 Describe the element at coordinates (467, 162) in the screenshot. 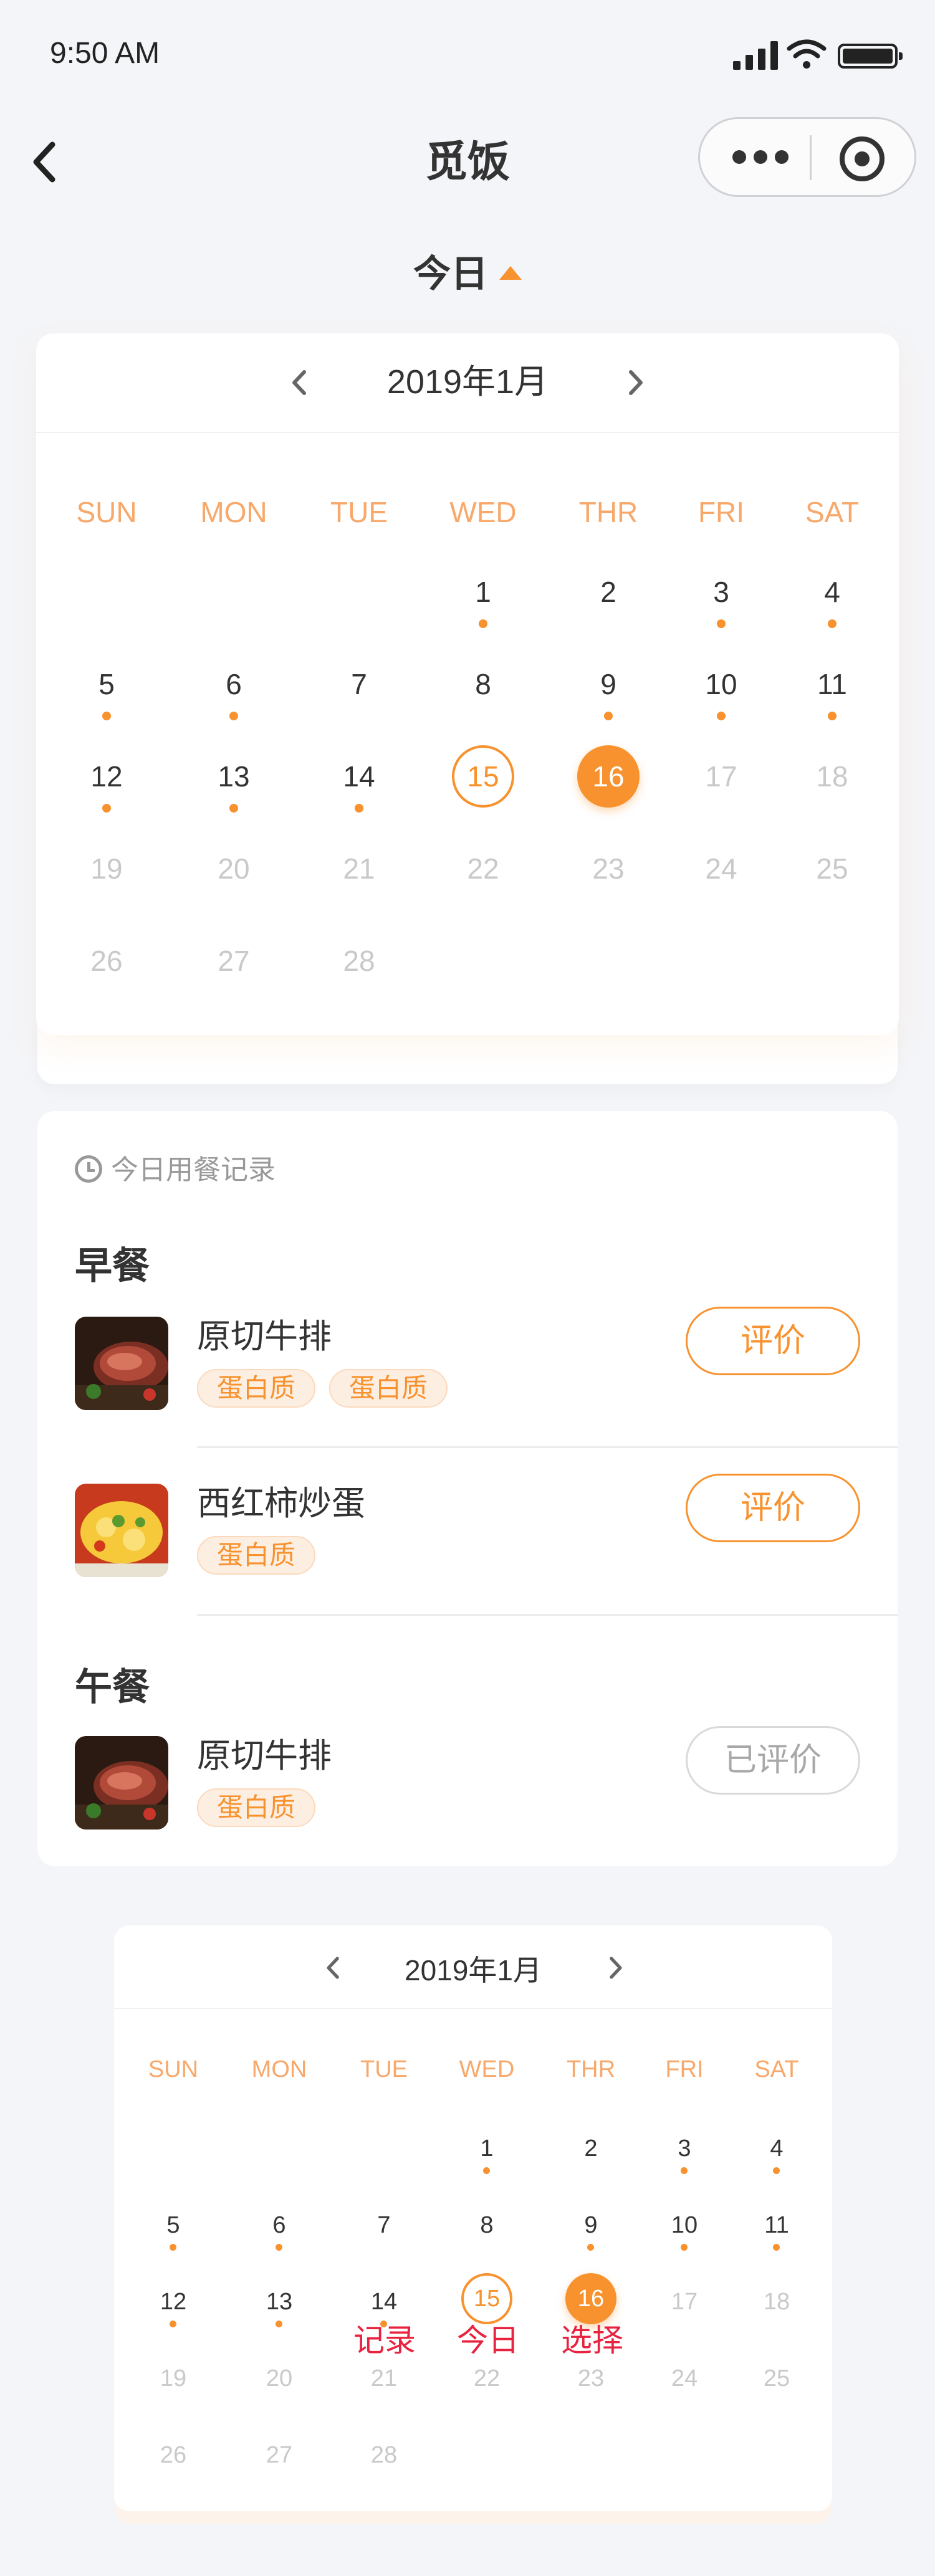

I see `nav-bar: 觅饭` at that location.